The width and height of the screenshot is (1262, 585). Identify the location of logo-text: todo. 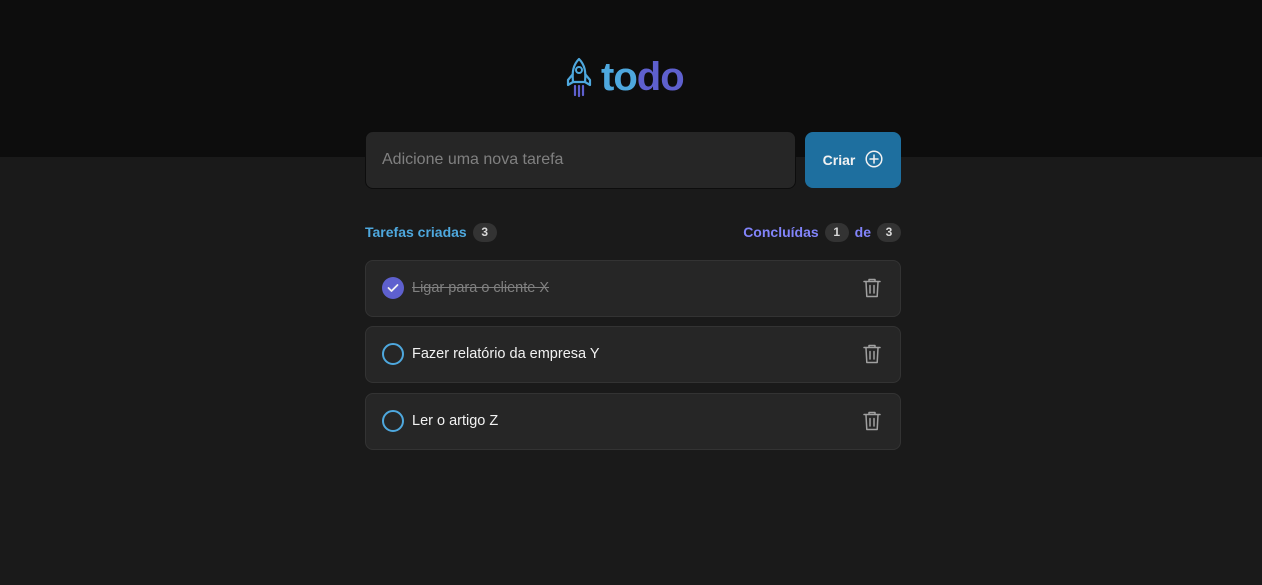
(643, 77).